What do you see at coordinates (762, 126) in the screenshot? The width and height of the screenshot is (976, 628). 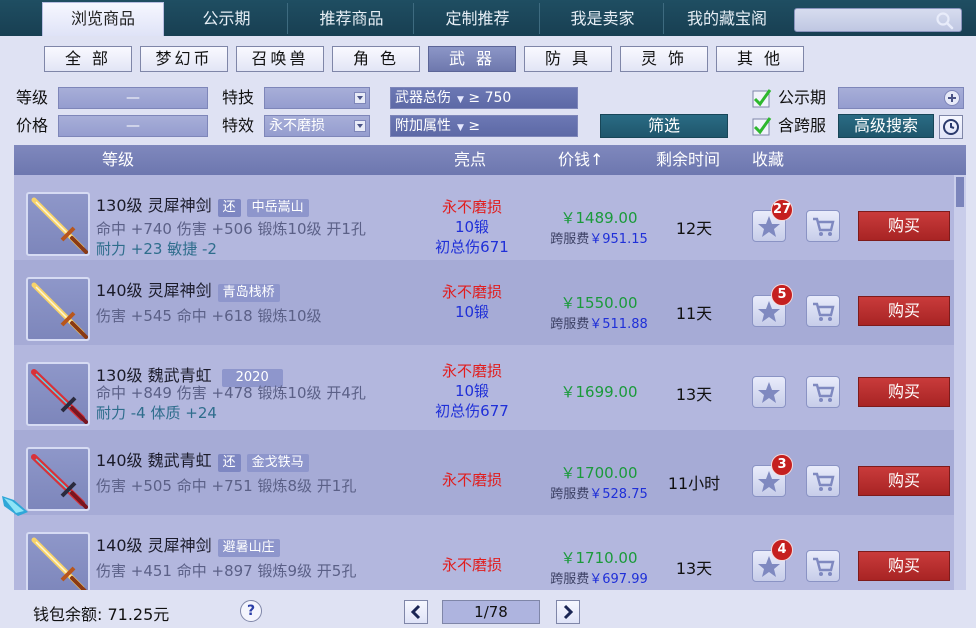 I see `cross-server-checkbox` at bounding box center [762, 126].